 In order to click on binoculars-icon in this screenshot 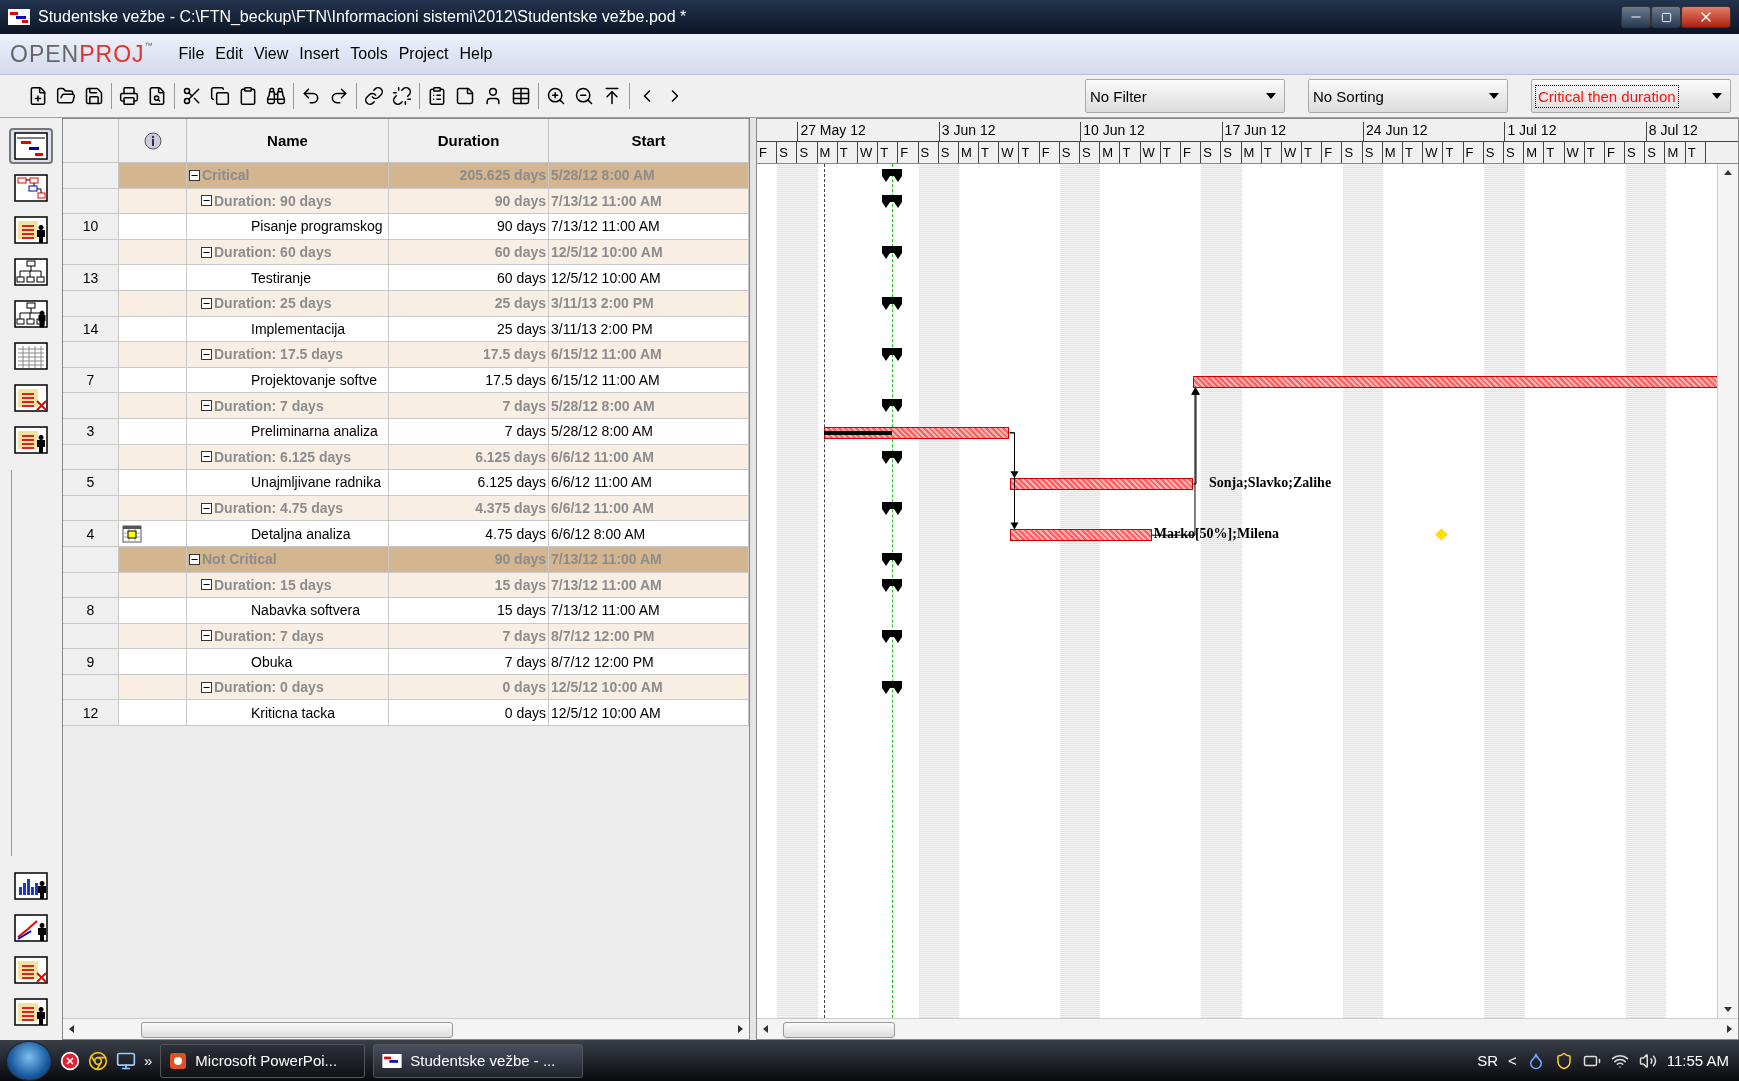, I will do `click(276, 96)`.